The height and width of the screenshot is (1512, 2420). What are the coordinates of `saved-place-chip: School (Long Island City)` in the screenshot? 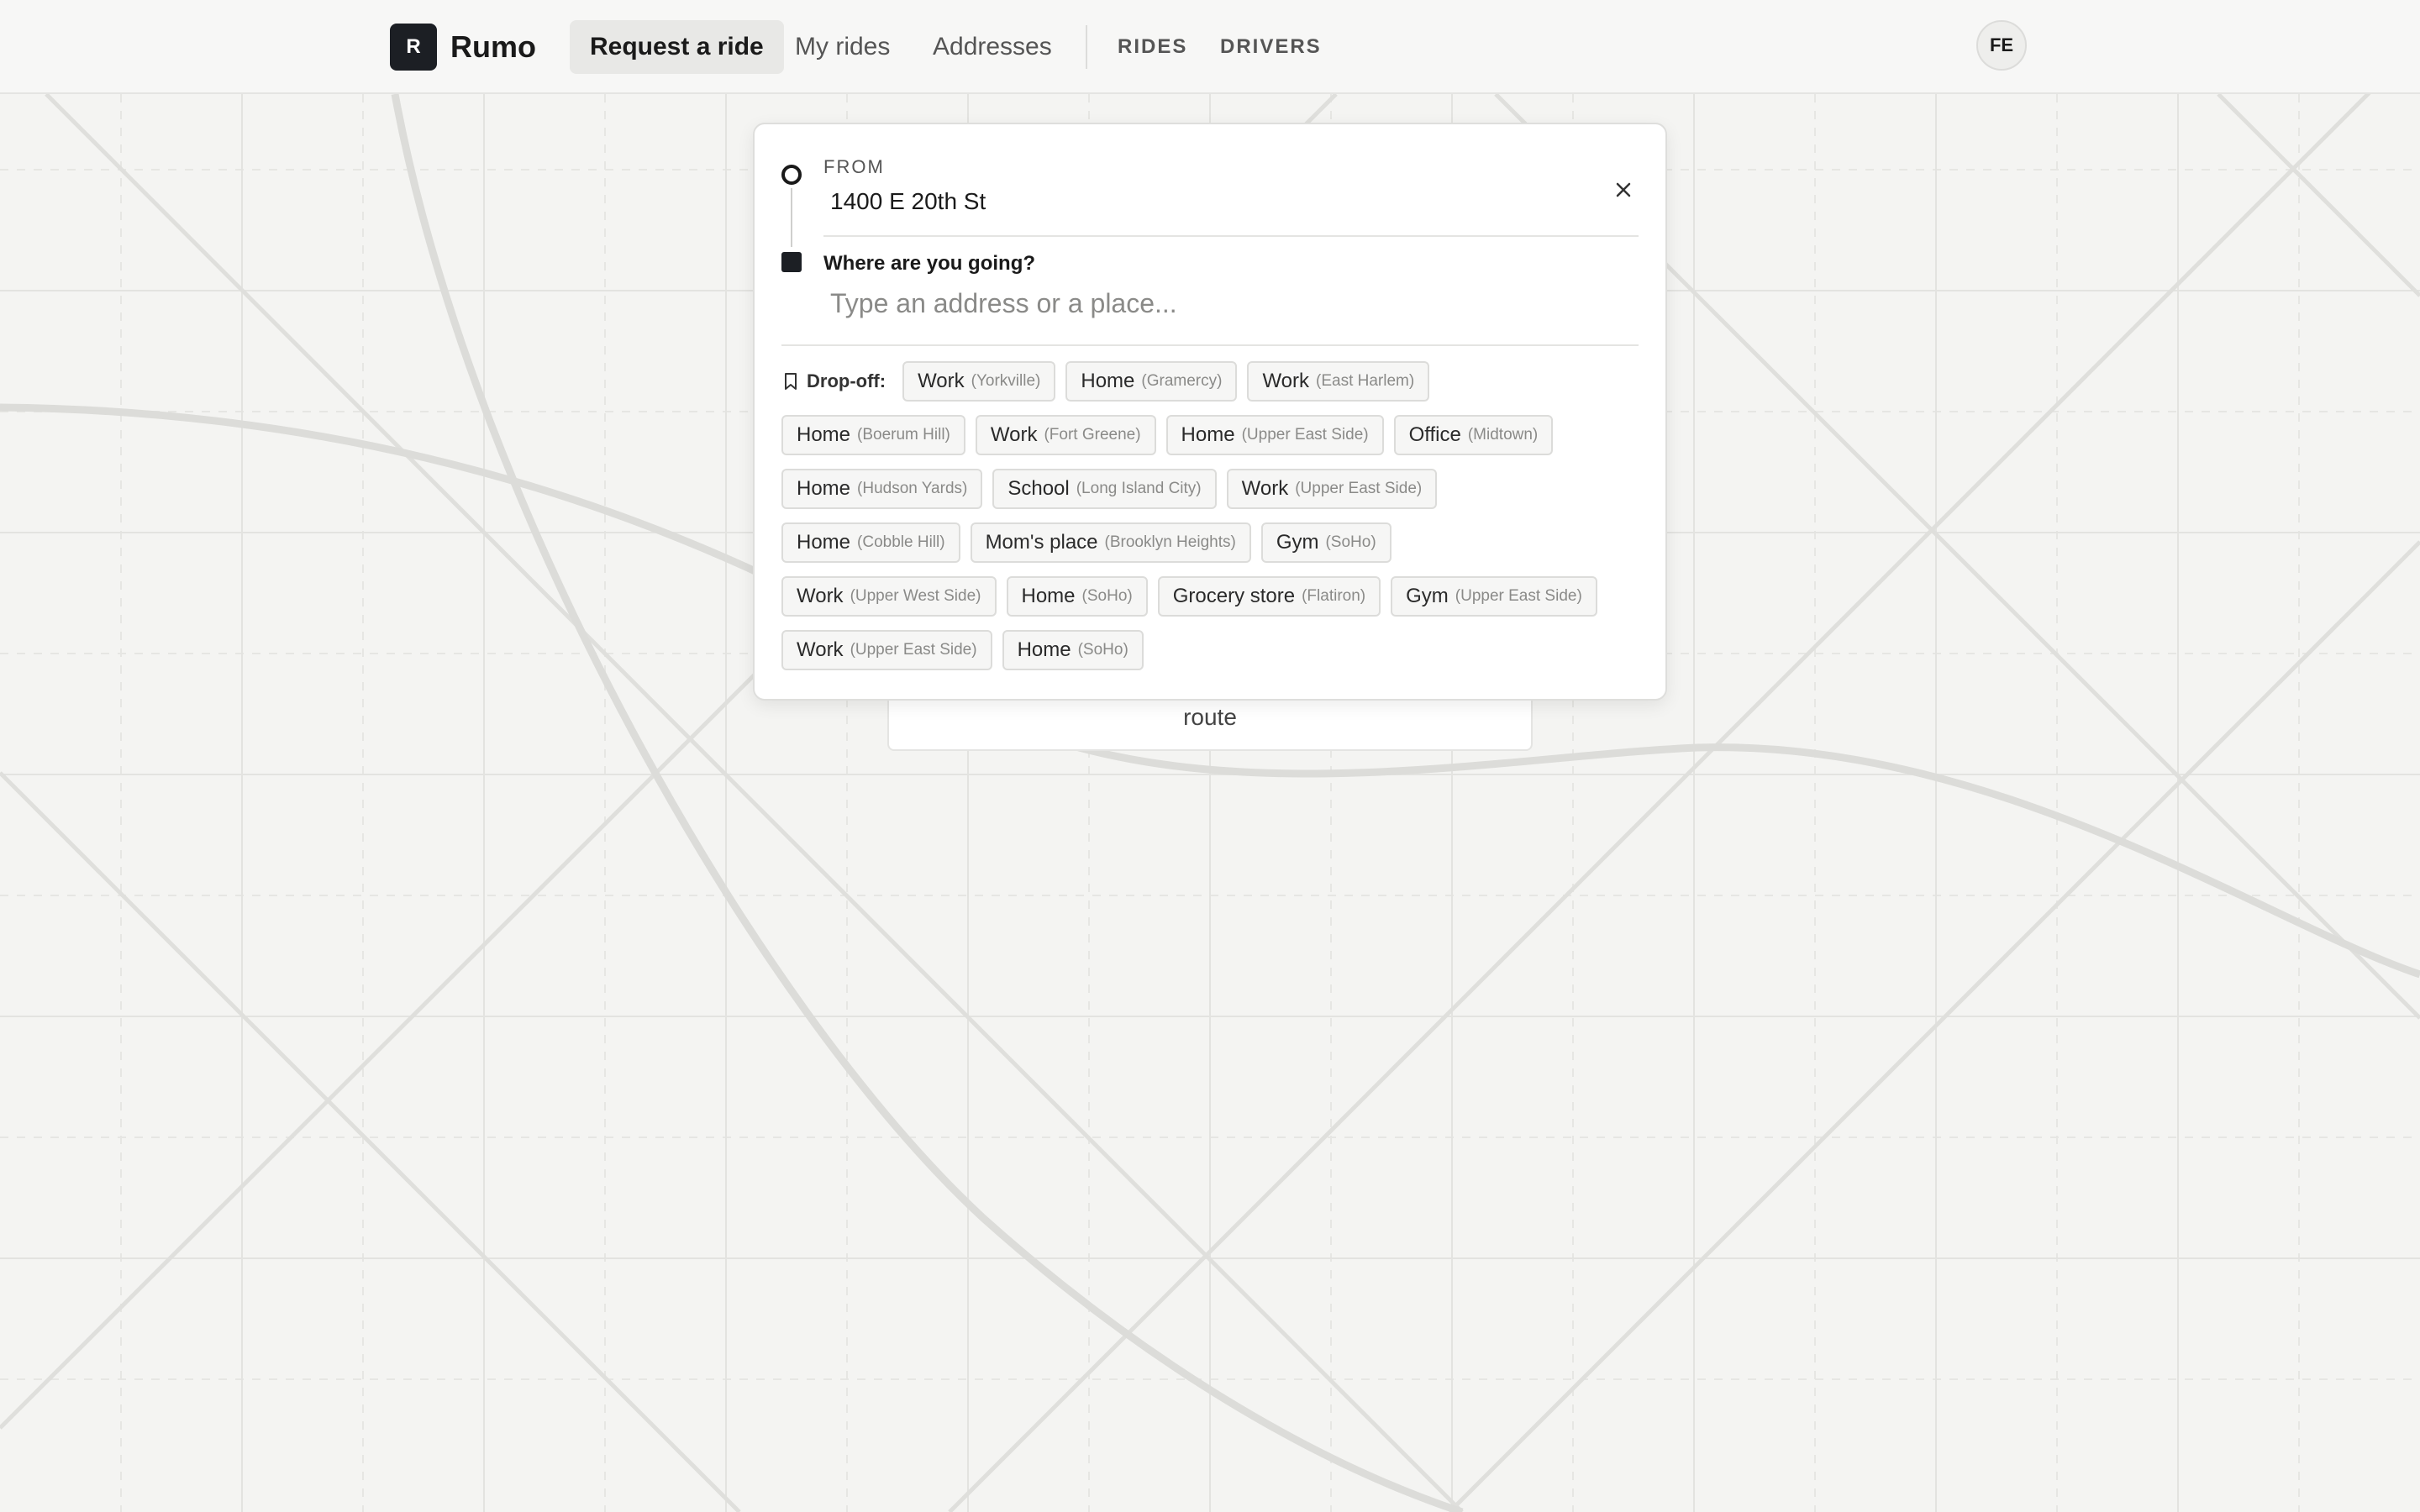 It's located at (1104, 489).